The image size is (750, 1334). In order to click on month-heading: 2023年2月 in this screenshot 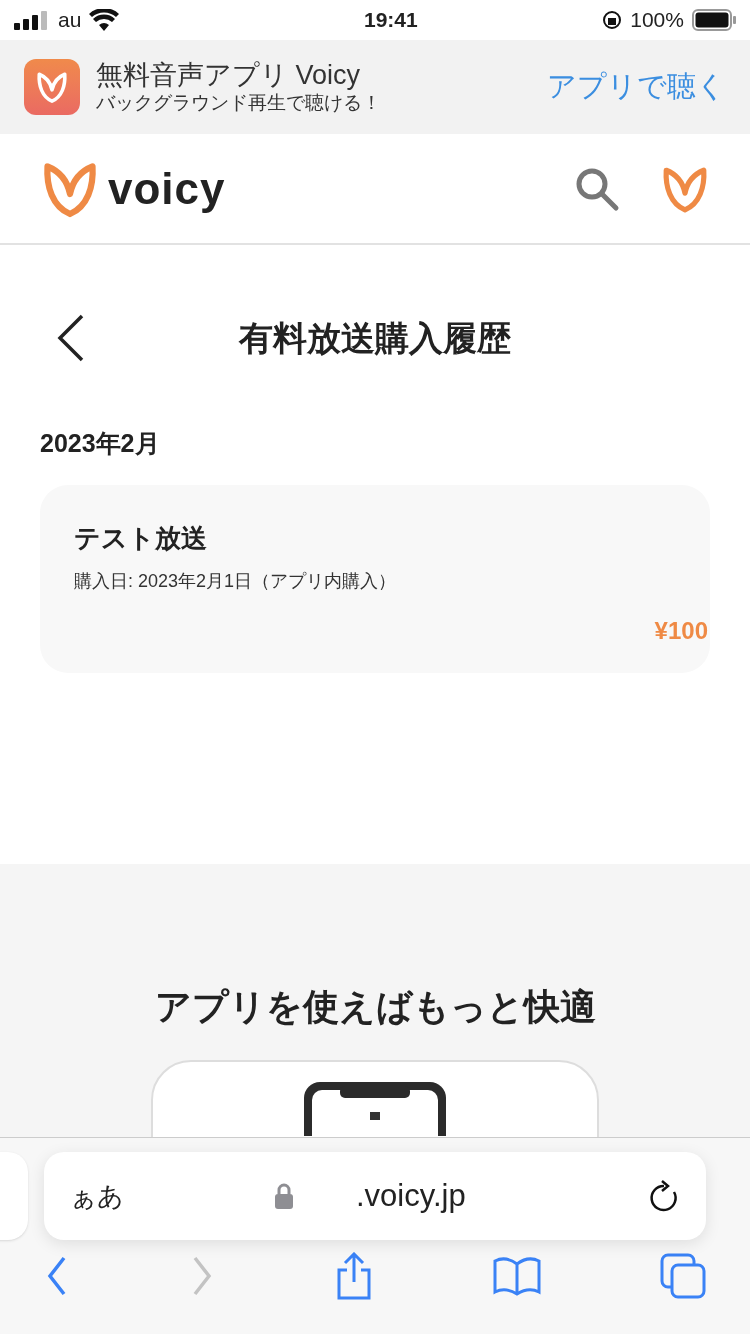, I will do `click(100, 443)`.